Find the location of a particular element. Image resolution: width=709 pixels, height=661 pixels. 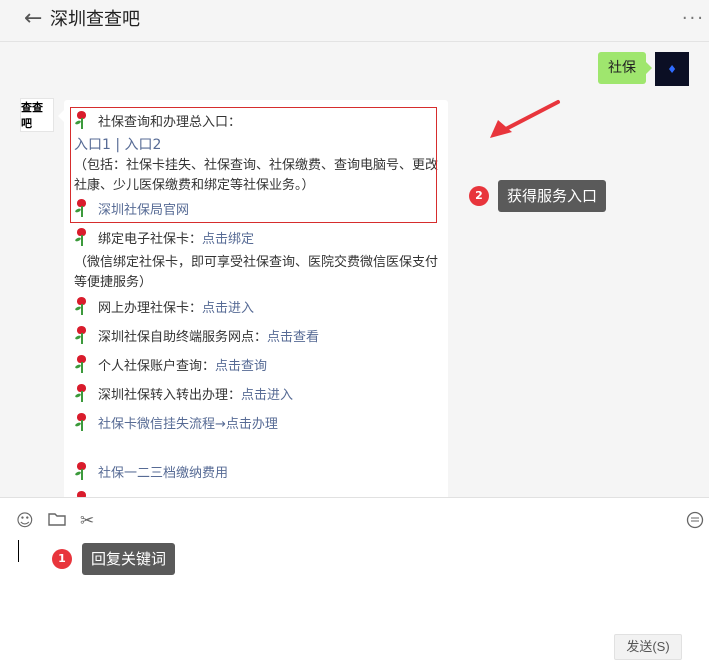

send-button: 发送(S) is located at coordinates (648, 647).